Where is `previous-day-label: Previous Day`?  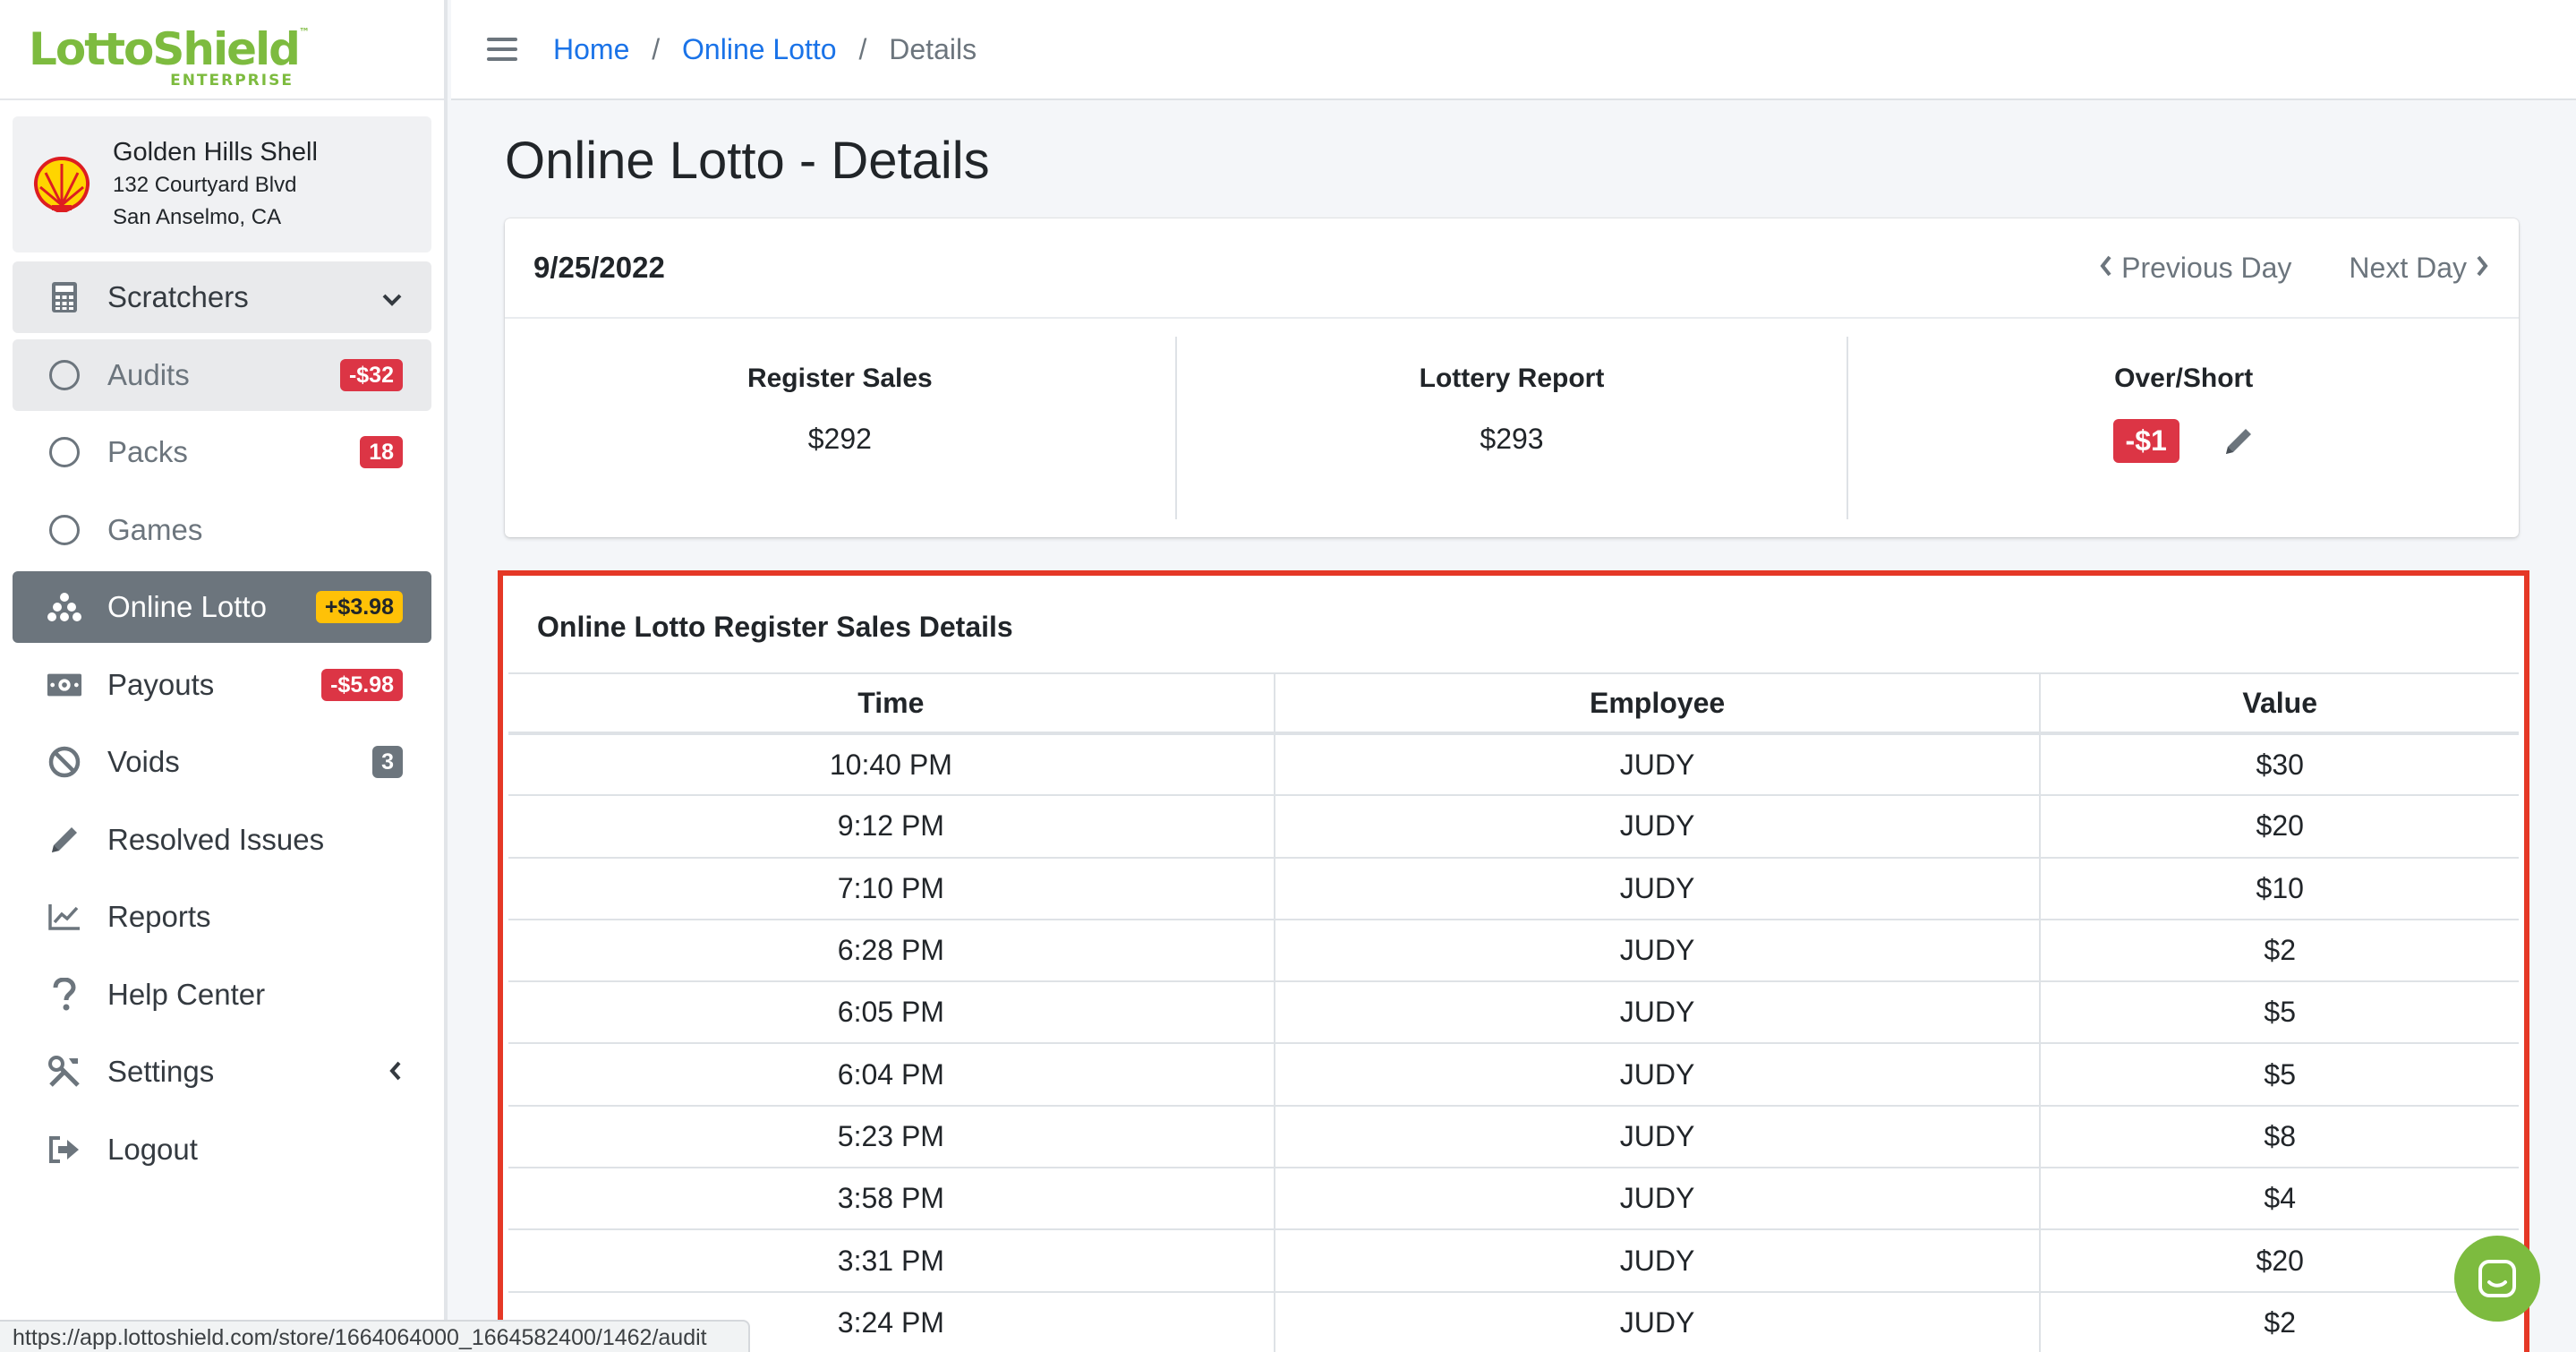
previous-day-label: Previous Day is located at coordinates (2206, 268).